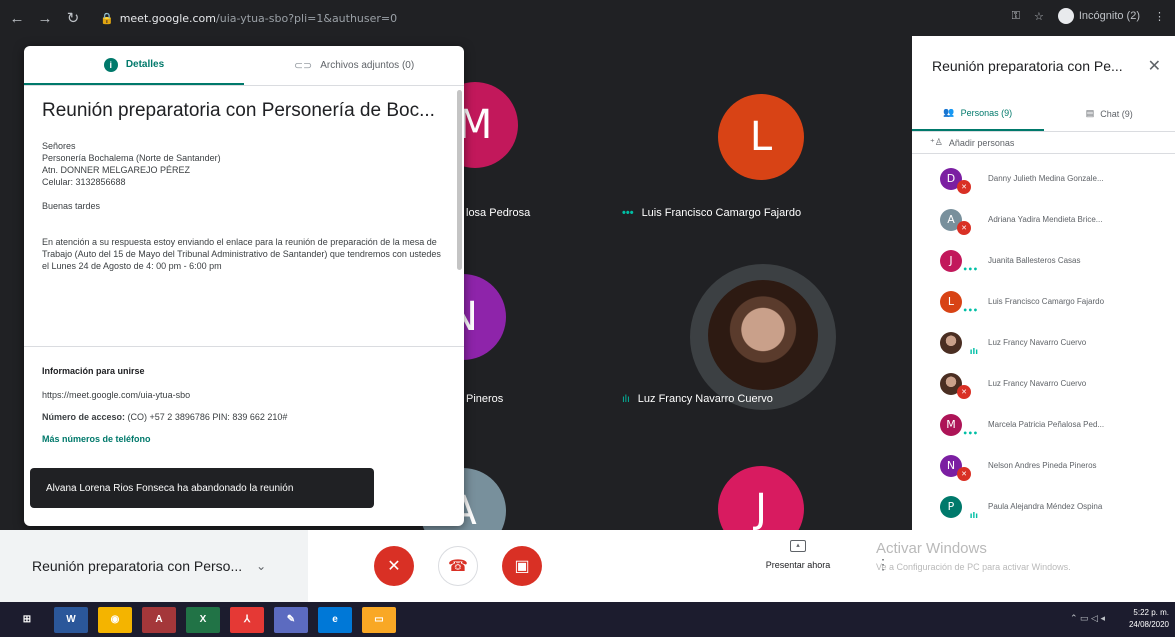 The image size is (1175, 637). I want to click on participant-row: L ••• Luis Francisco Camargo Fajardo, so click(1043, 301).